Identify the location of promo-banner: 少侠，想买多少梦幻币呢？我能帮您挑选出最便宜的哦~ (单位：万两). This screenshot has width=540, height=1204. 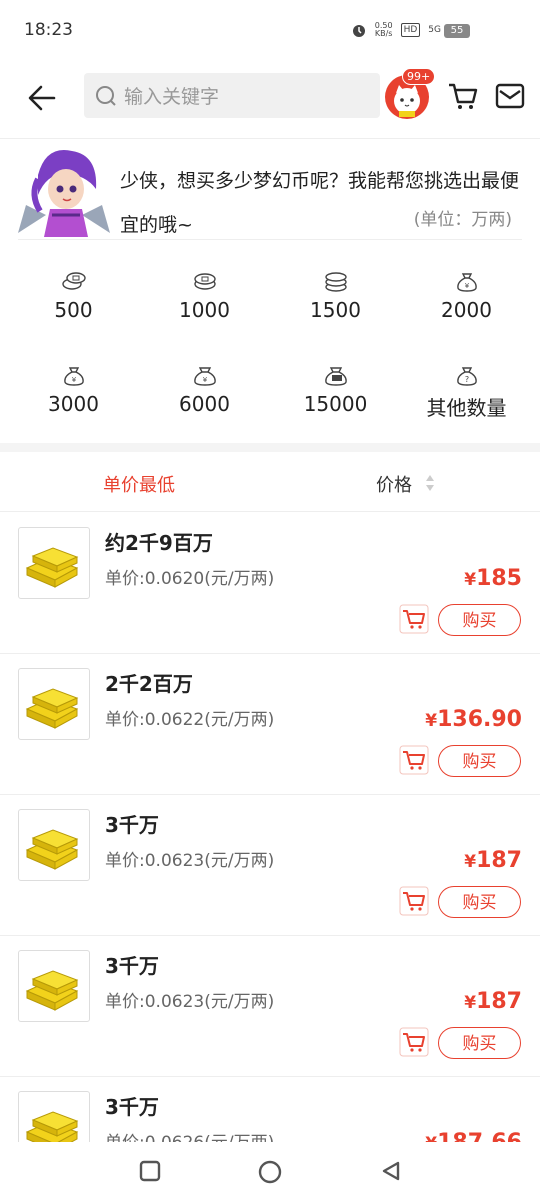
(270, 189).